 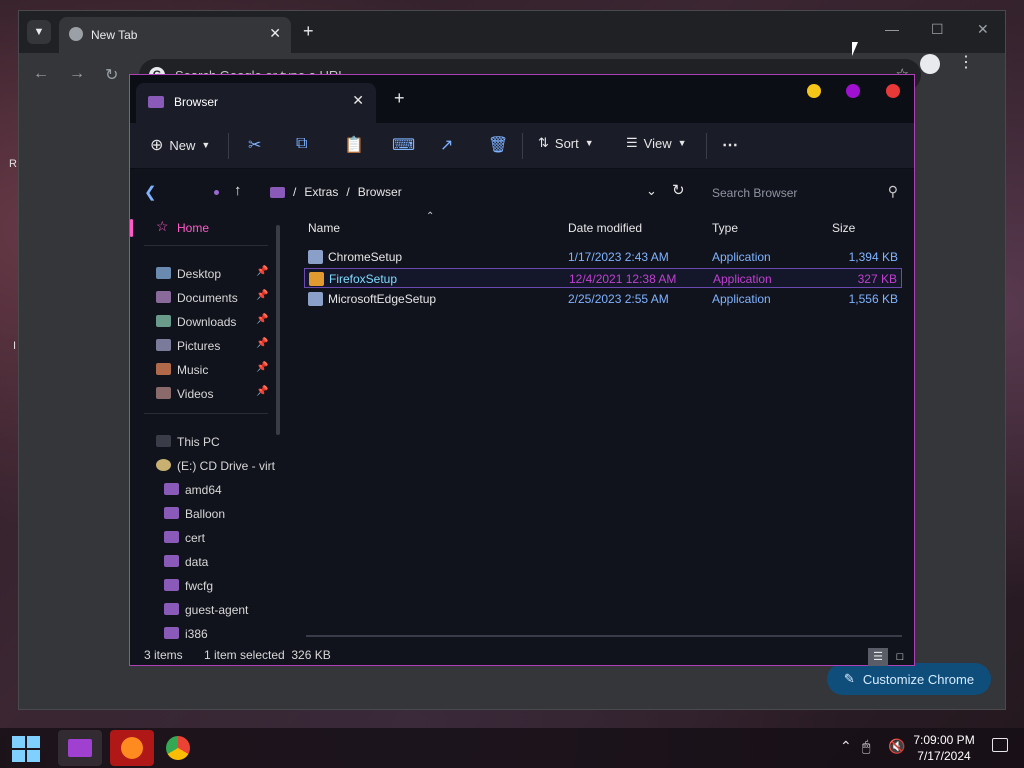 I want to click on nav-item-videos: Videos 📌, so click(x=203, y=394).